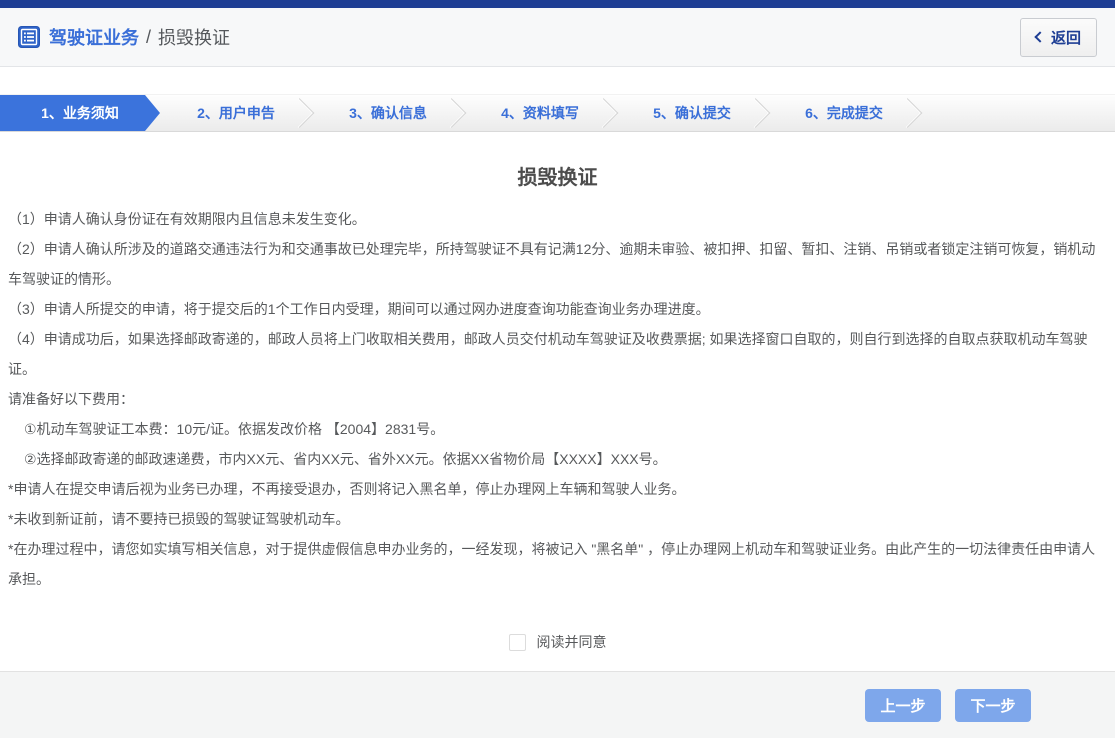 This screenshot has width=1115, height=745. I want to click on page-header: 驾驶证业务 / 损毁换证 返回, so click(557, 37).